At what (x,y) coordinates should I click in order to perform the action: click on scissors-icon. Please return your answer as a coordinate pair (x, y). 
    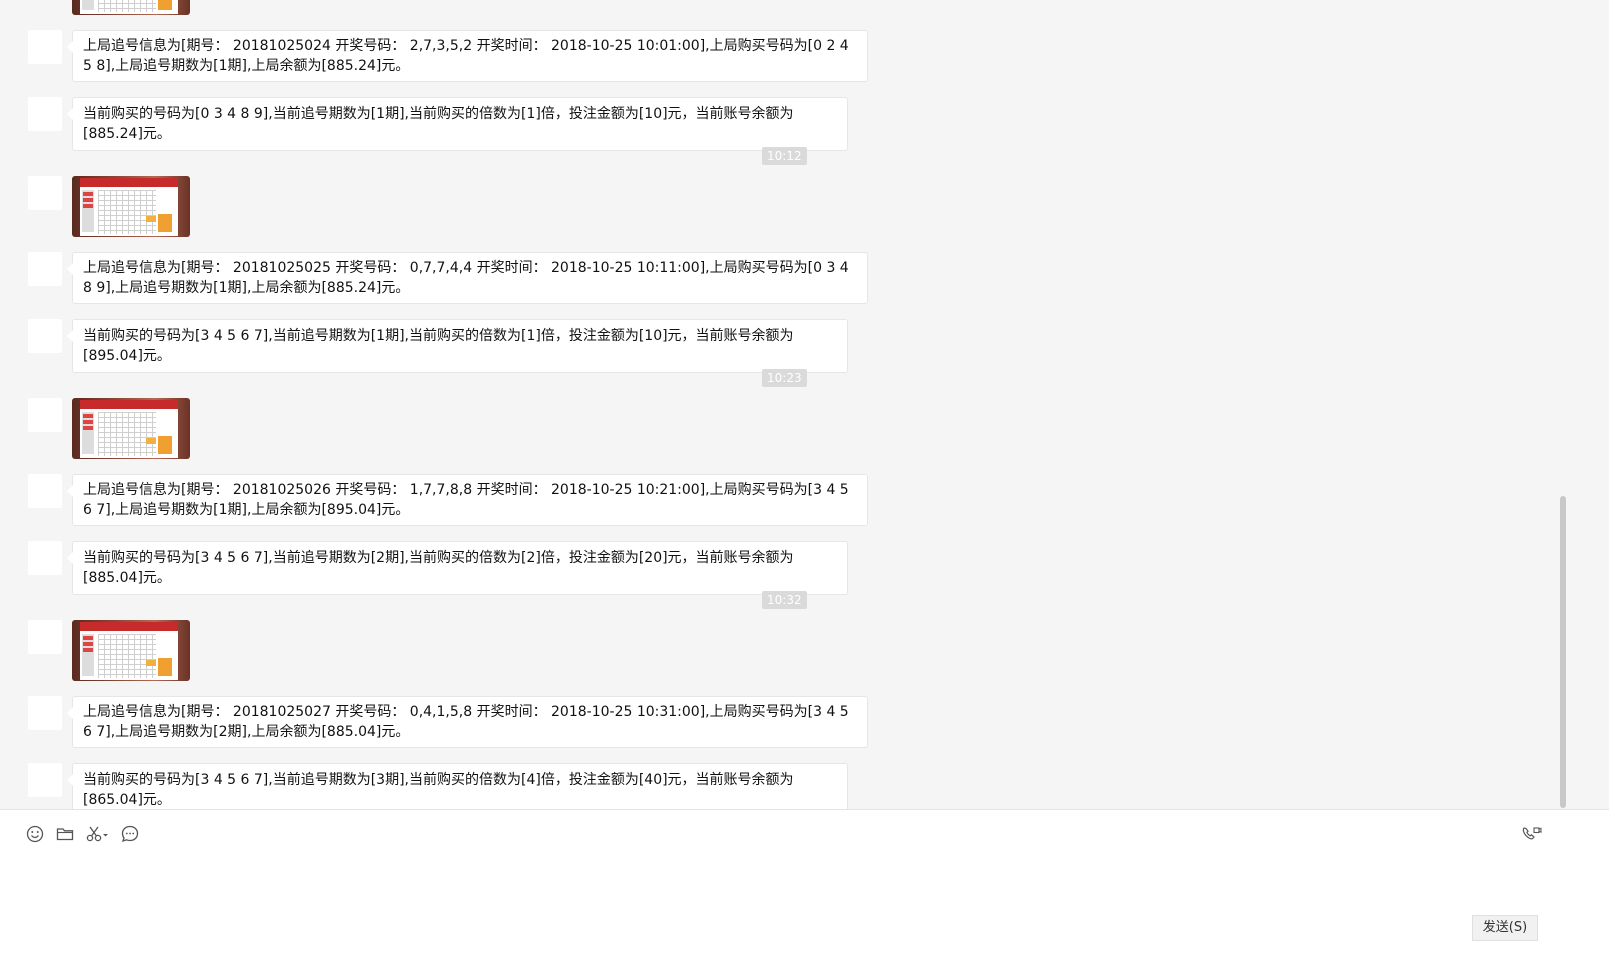
    Looking at the image, I should click on (98, 834).